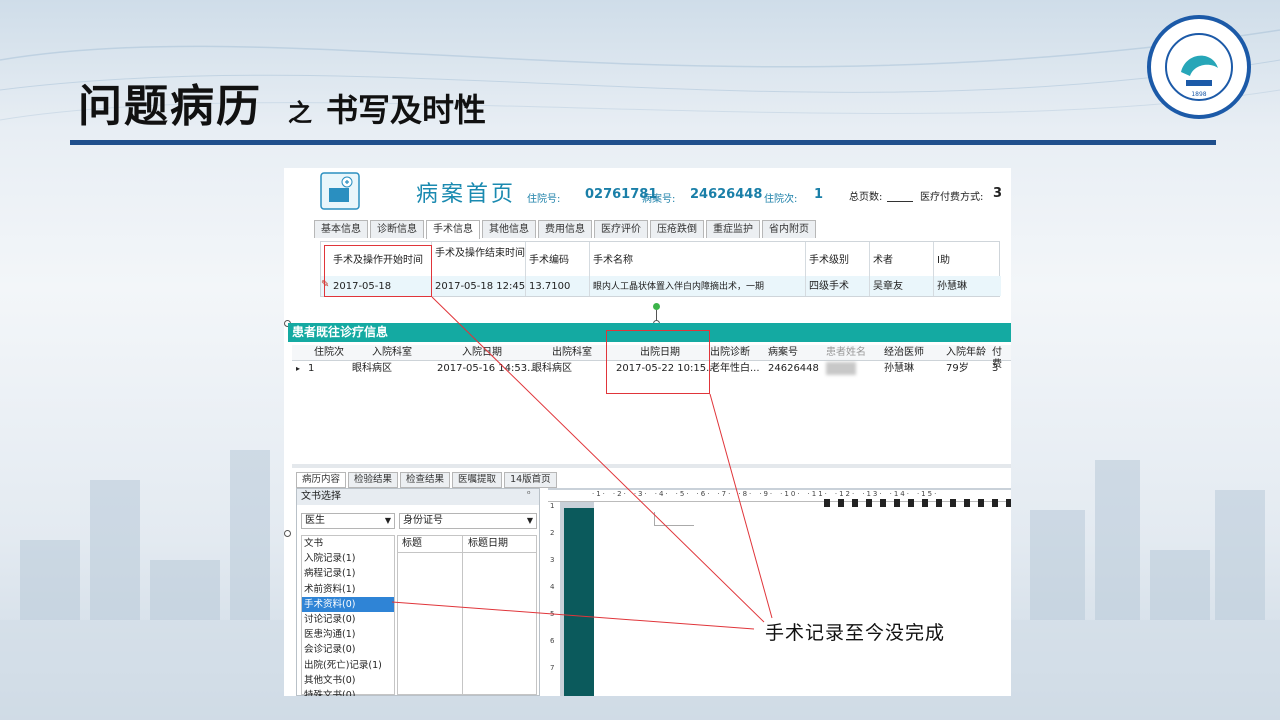 This screenshot has height=720, width=1280. Describe the element at coordinates (387, 520) in the screenshot. I see `chevron-down-icon: ▼` at that location.